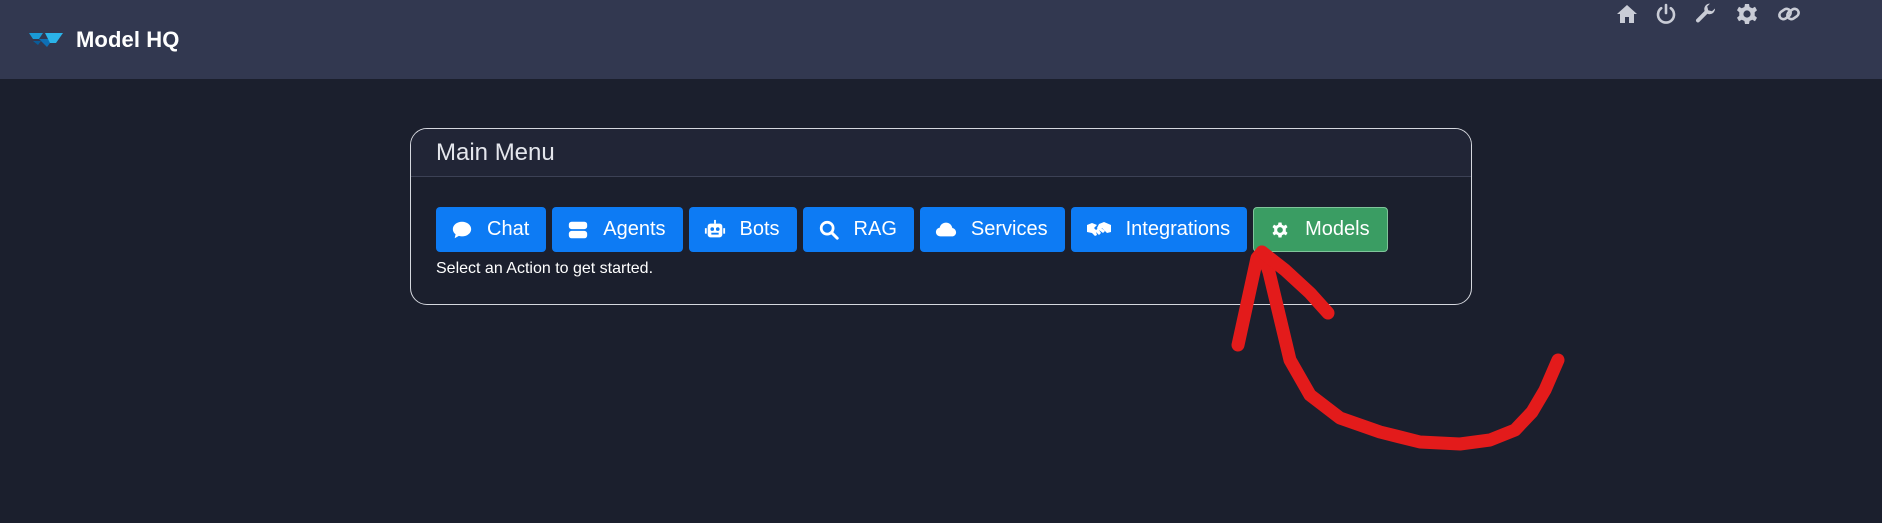 The width and height of the screenshot is (1882, 523). Describe the element at coordinates (462, 230) in the screenshot. I see `chat-bubble-icon` at that location.